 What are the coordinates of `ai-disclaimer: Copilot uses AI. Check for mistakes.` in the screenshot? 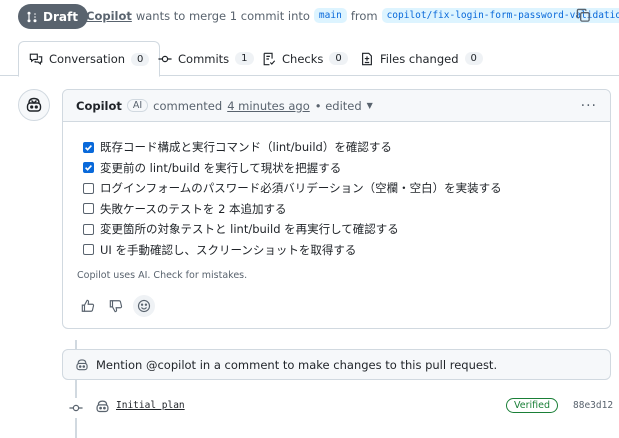 It's located at (162, 275).